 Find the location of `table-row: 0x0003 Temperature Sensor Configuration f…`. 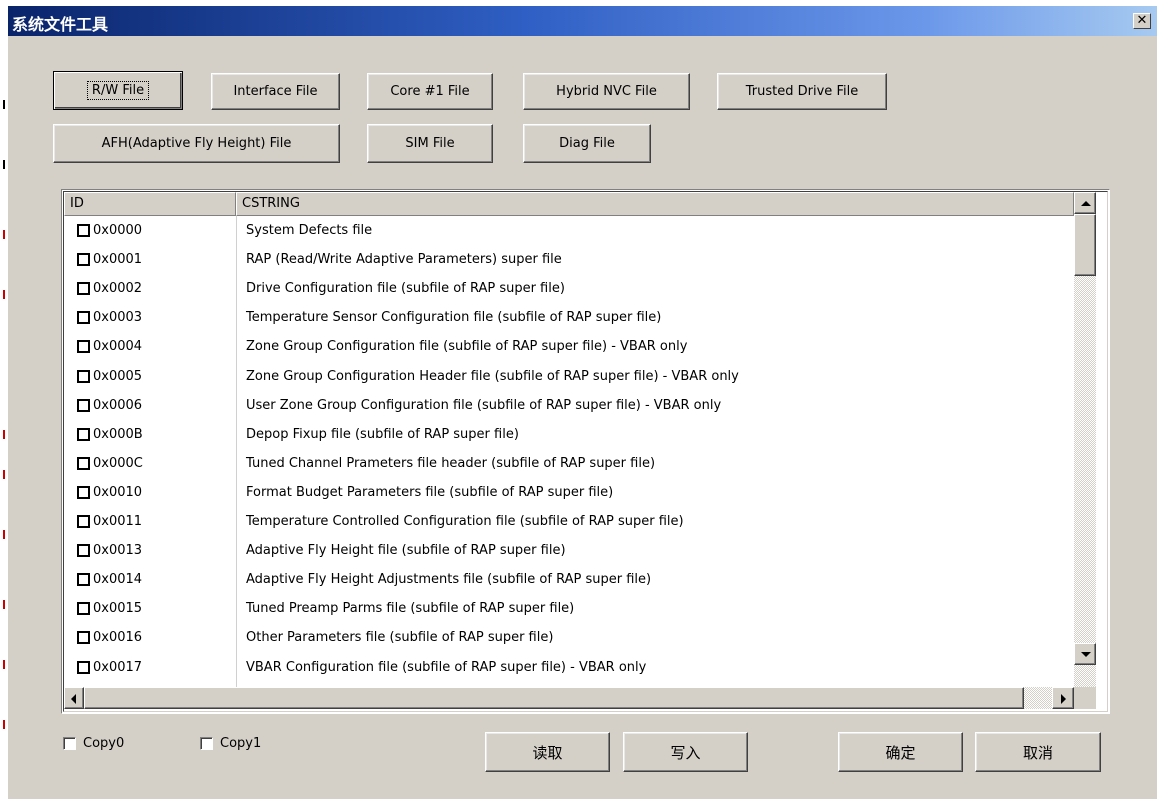

table-row: 0x0003 Temperature Sensor Configuration f… is located at coordinates (569, 318).